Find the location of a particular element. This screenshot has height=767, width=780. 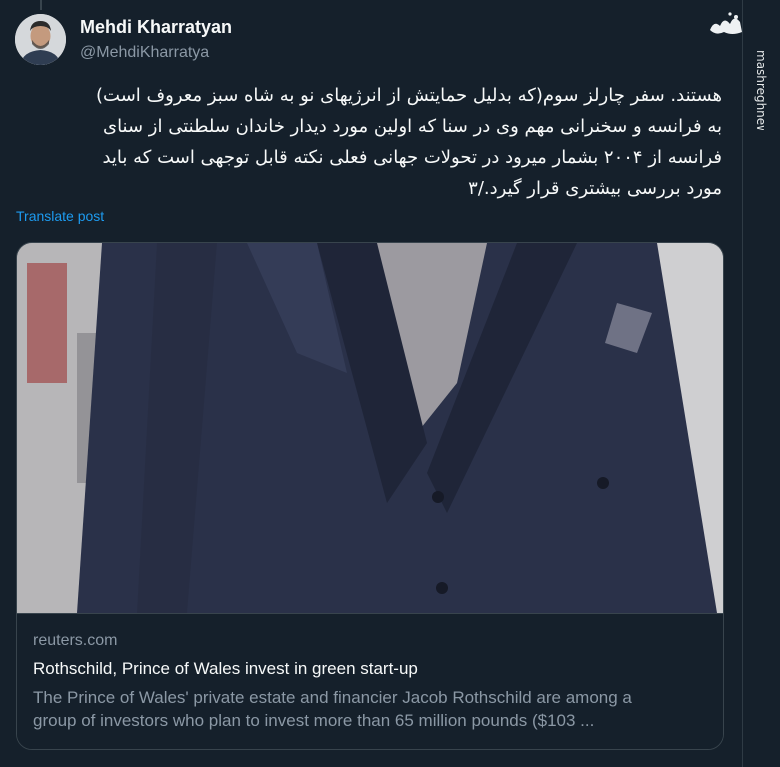

author-display-name: Mehdi Kharratyan is located at coordinates (156, 27).